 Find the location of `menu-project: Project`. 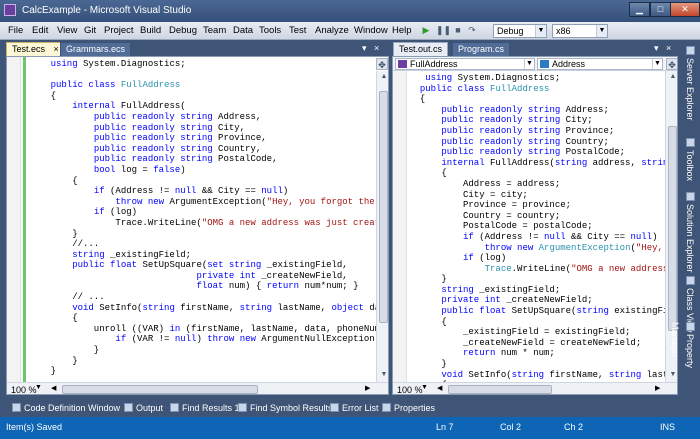

menu-project: Project is located at coordinates (119, 30).